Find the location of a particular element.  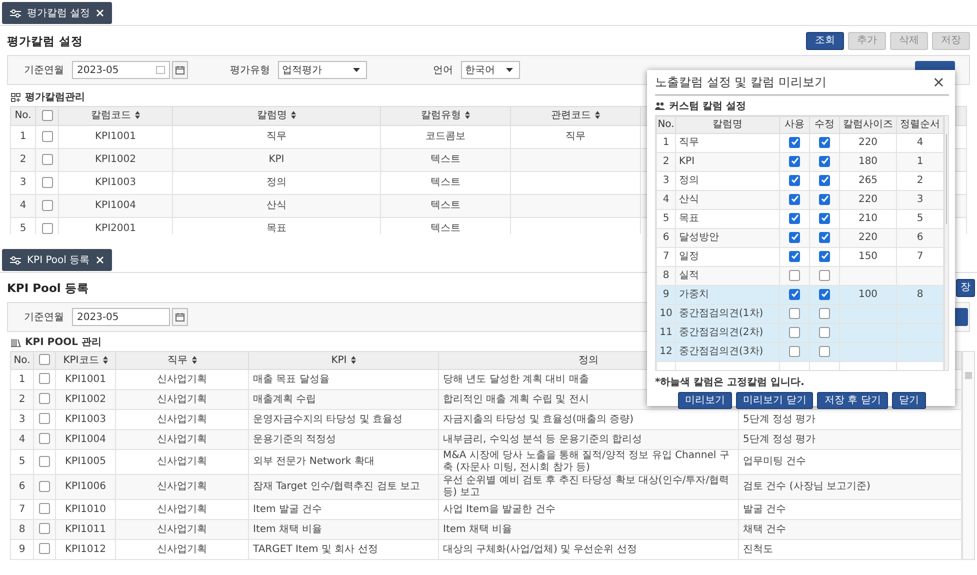

column-header: No. is located at coordinates (666, 124).